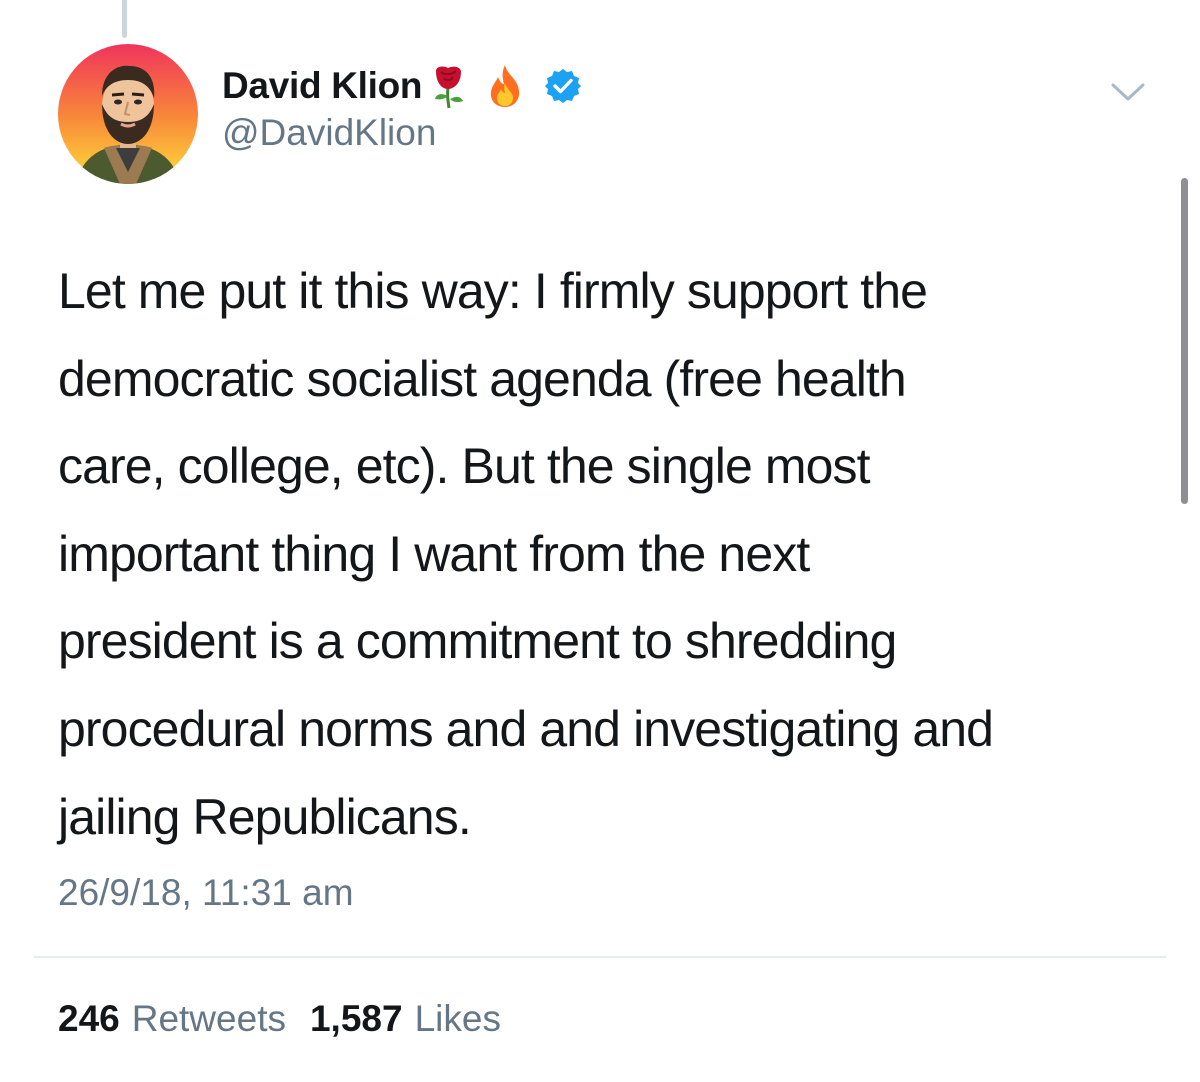  I want to click on divider, so click(600, 957).